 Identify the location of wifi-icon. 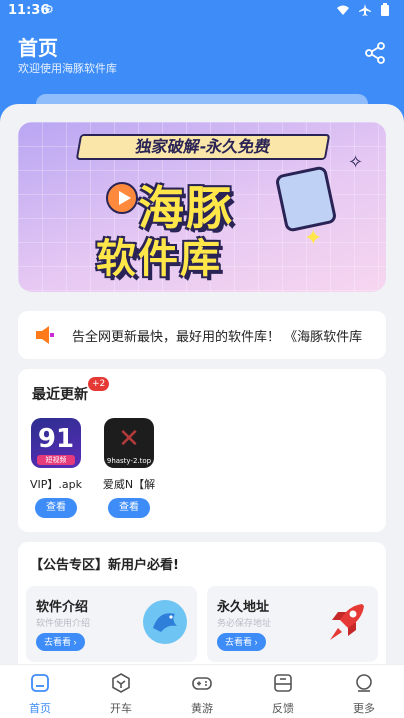
(343, 10).